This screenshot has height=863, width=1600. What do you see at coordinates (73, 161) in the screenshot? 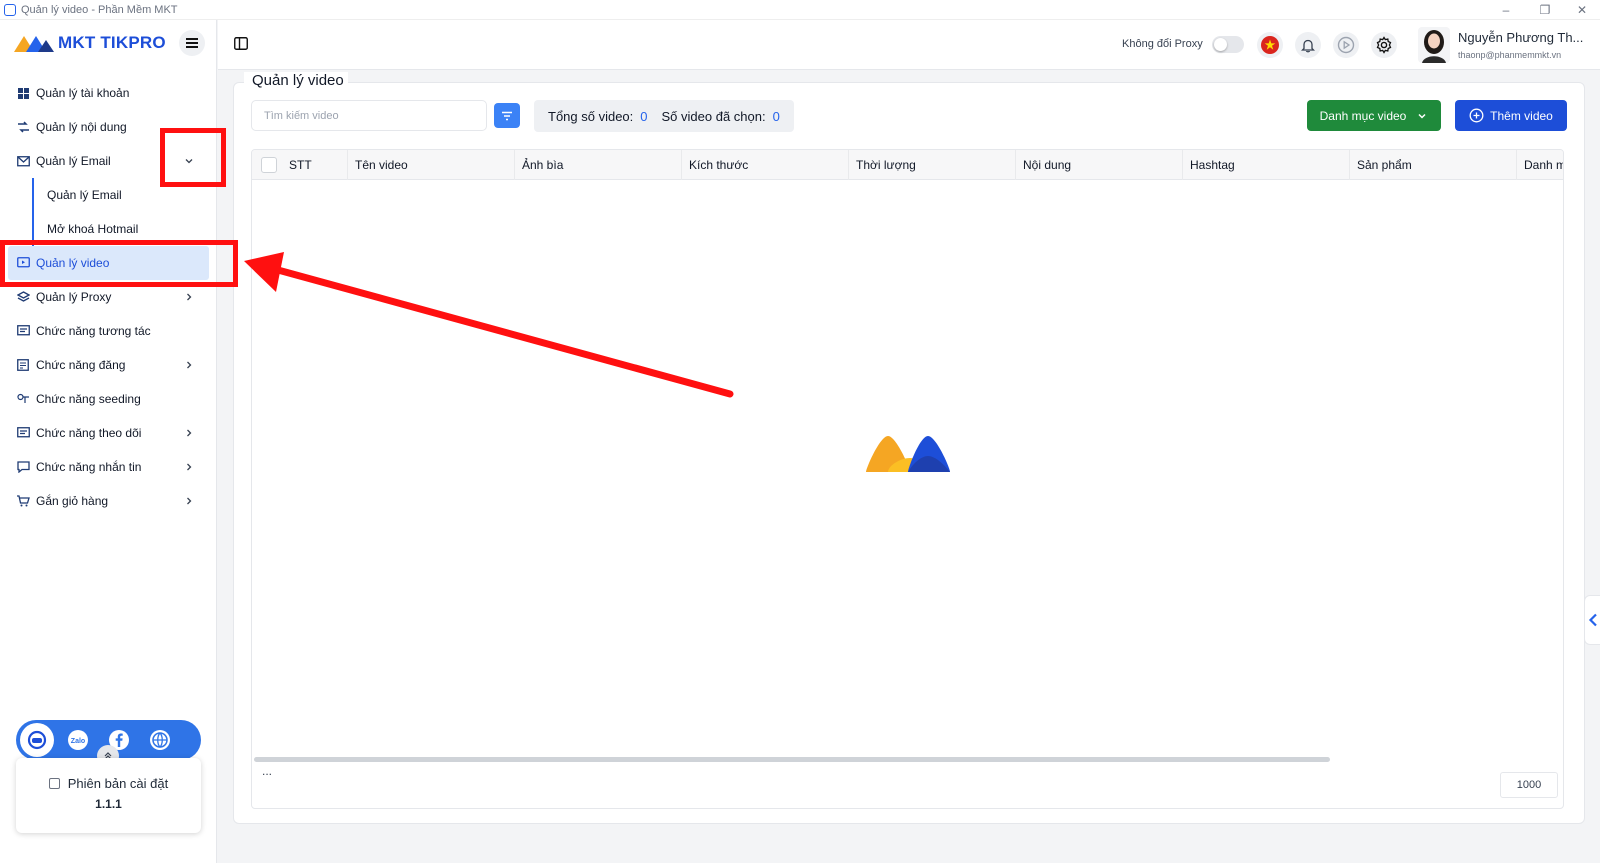
I see `sidebar-item-label: Quản lý Email` at bounding box center [73, 161].